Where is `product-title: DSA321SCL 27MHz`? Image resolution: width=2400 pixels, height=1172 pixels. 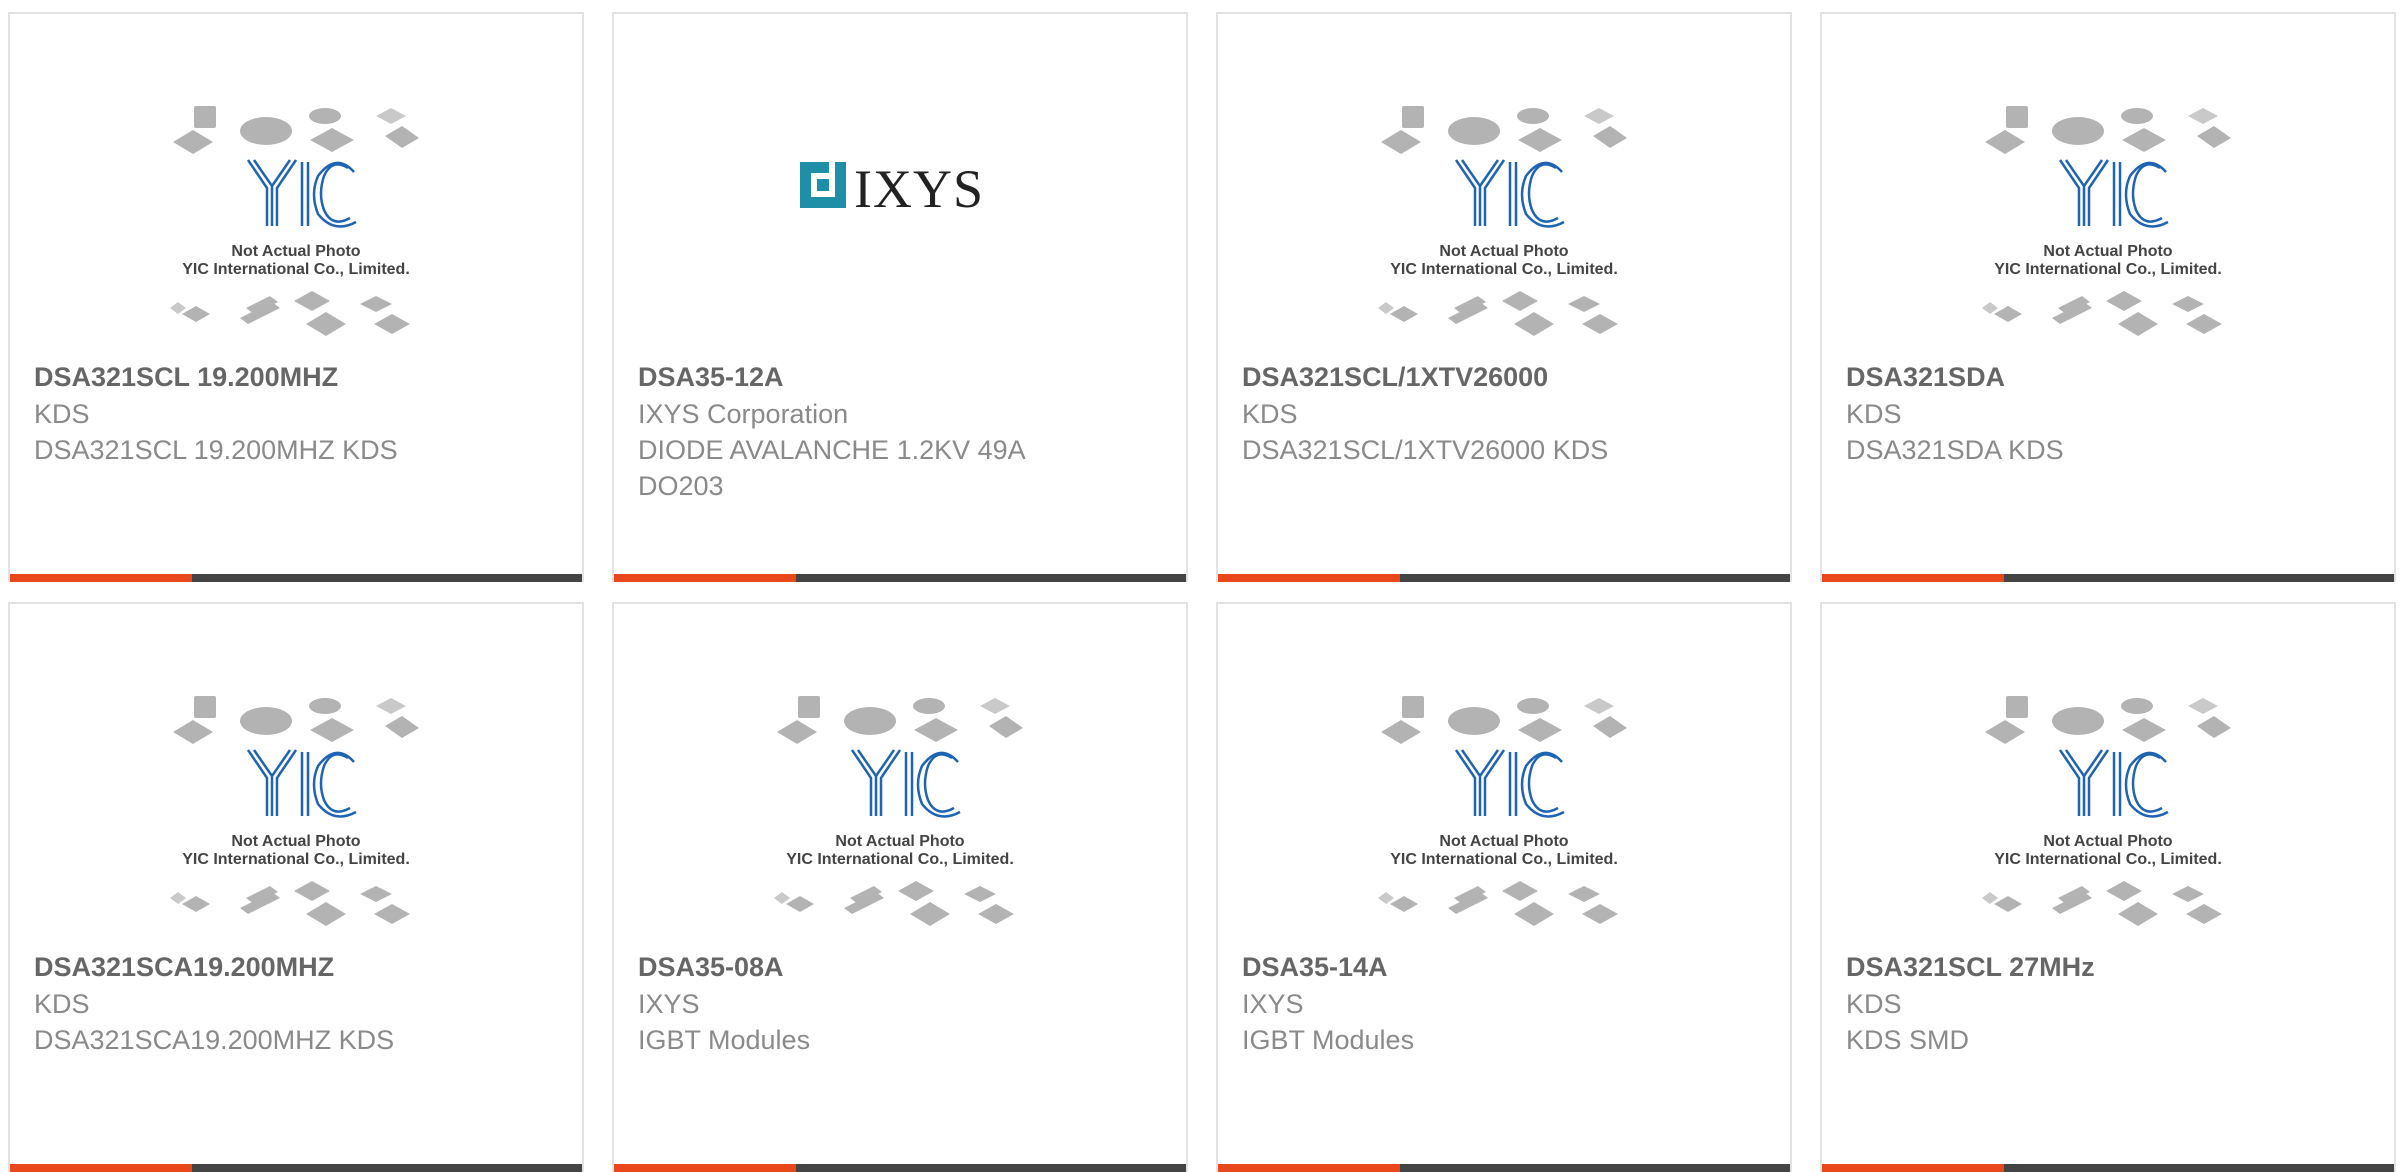
product-title: DSA321SCL 27MHz is located at coordinates (2116, 967).